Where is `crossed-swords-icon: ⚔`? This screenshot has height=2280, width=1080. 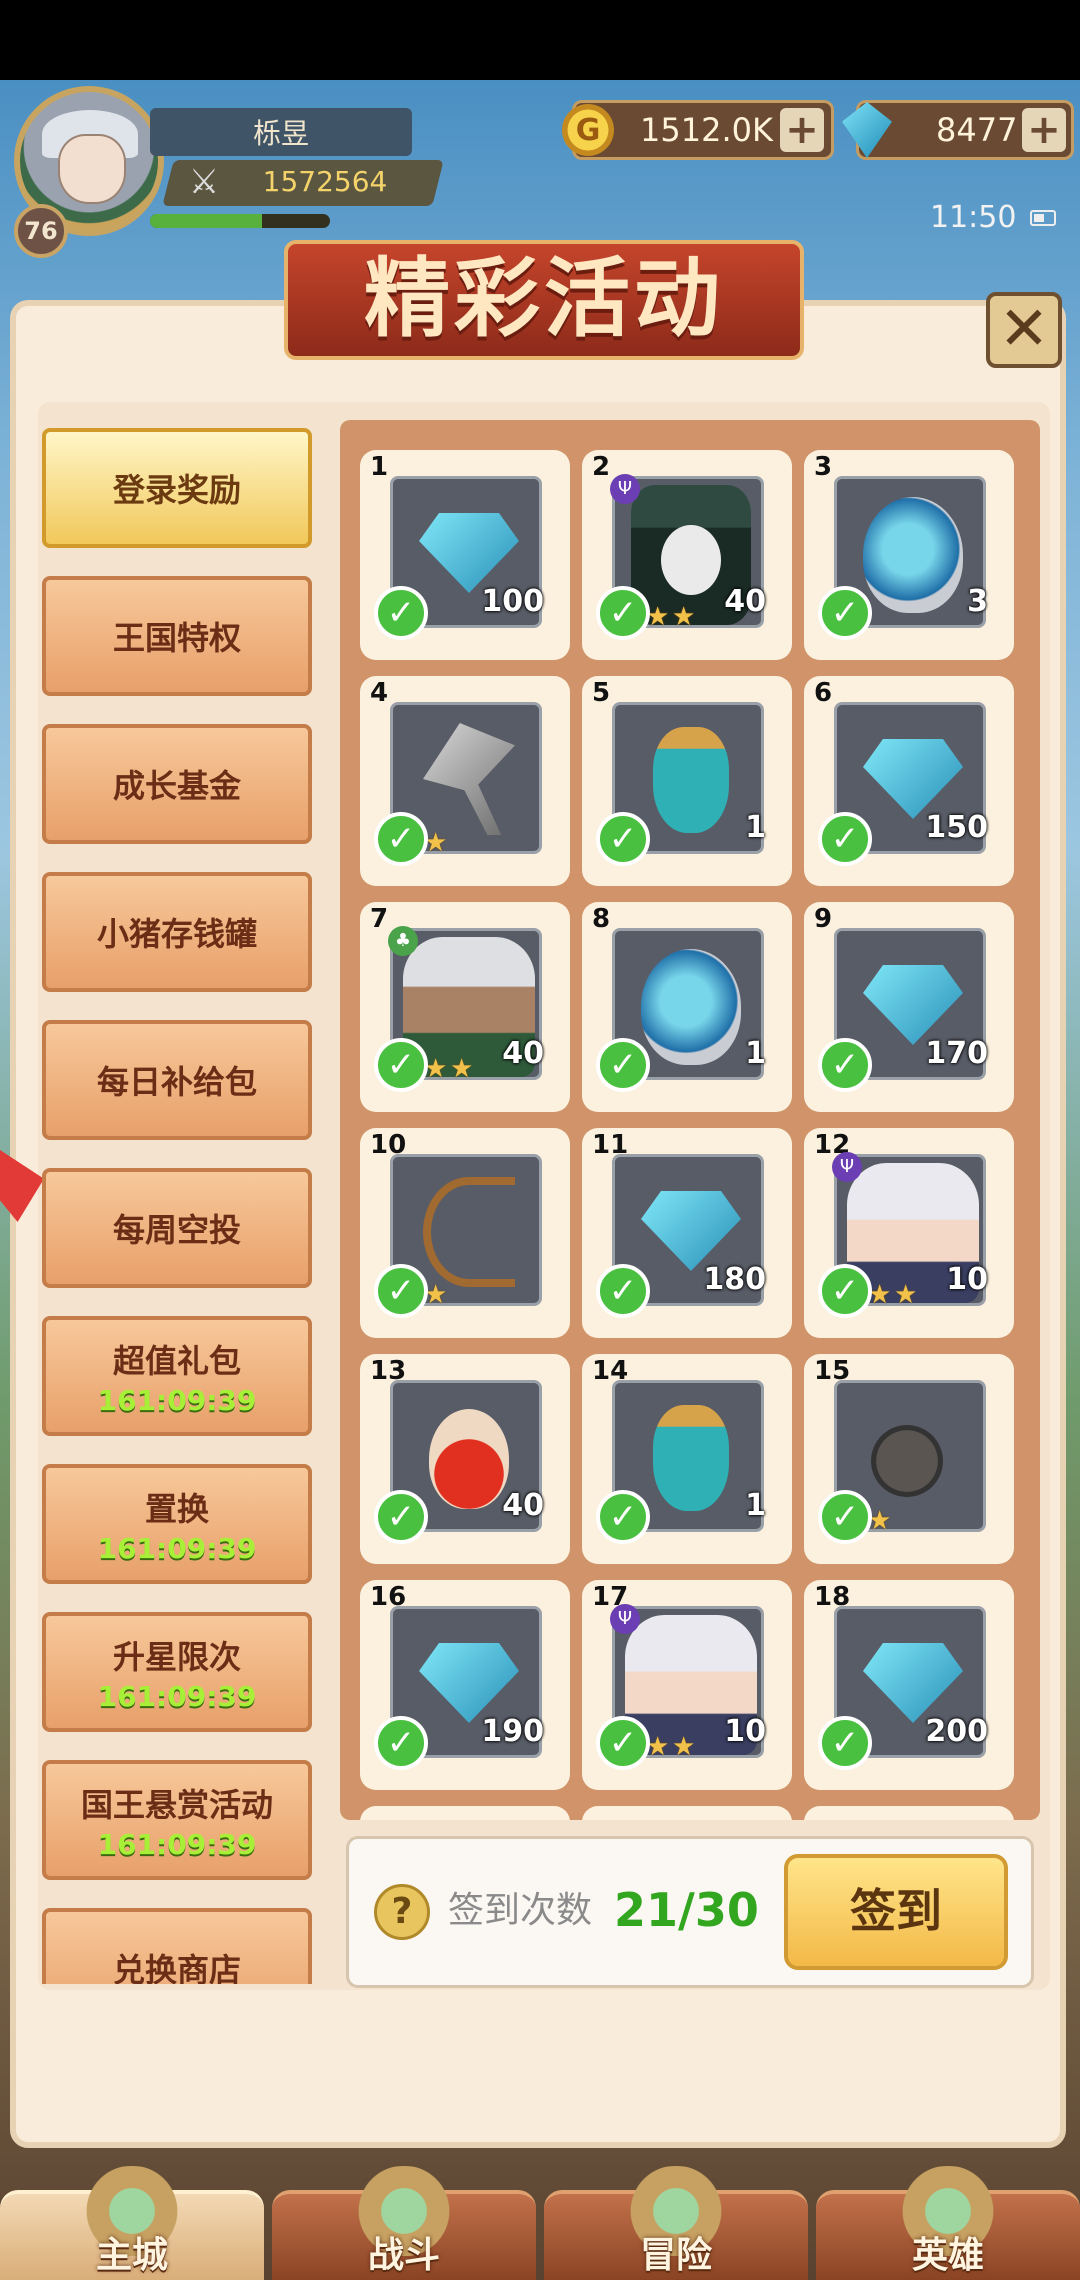 crossed-swords-icon: ⚔ is located at coordinates (204, 182).